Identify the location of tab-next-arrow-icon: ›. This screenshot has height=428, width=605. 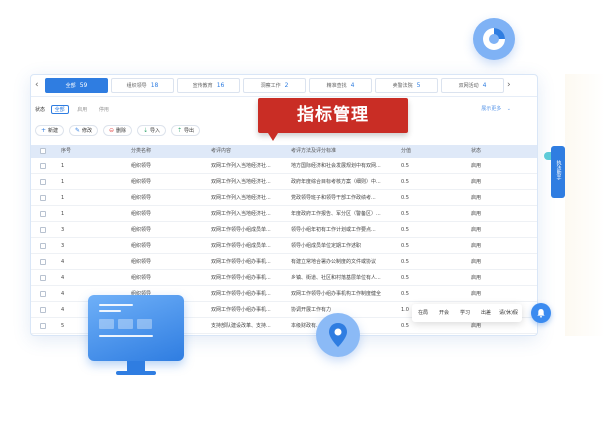
(509, 85).